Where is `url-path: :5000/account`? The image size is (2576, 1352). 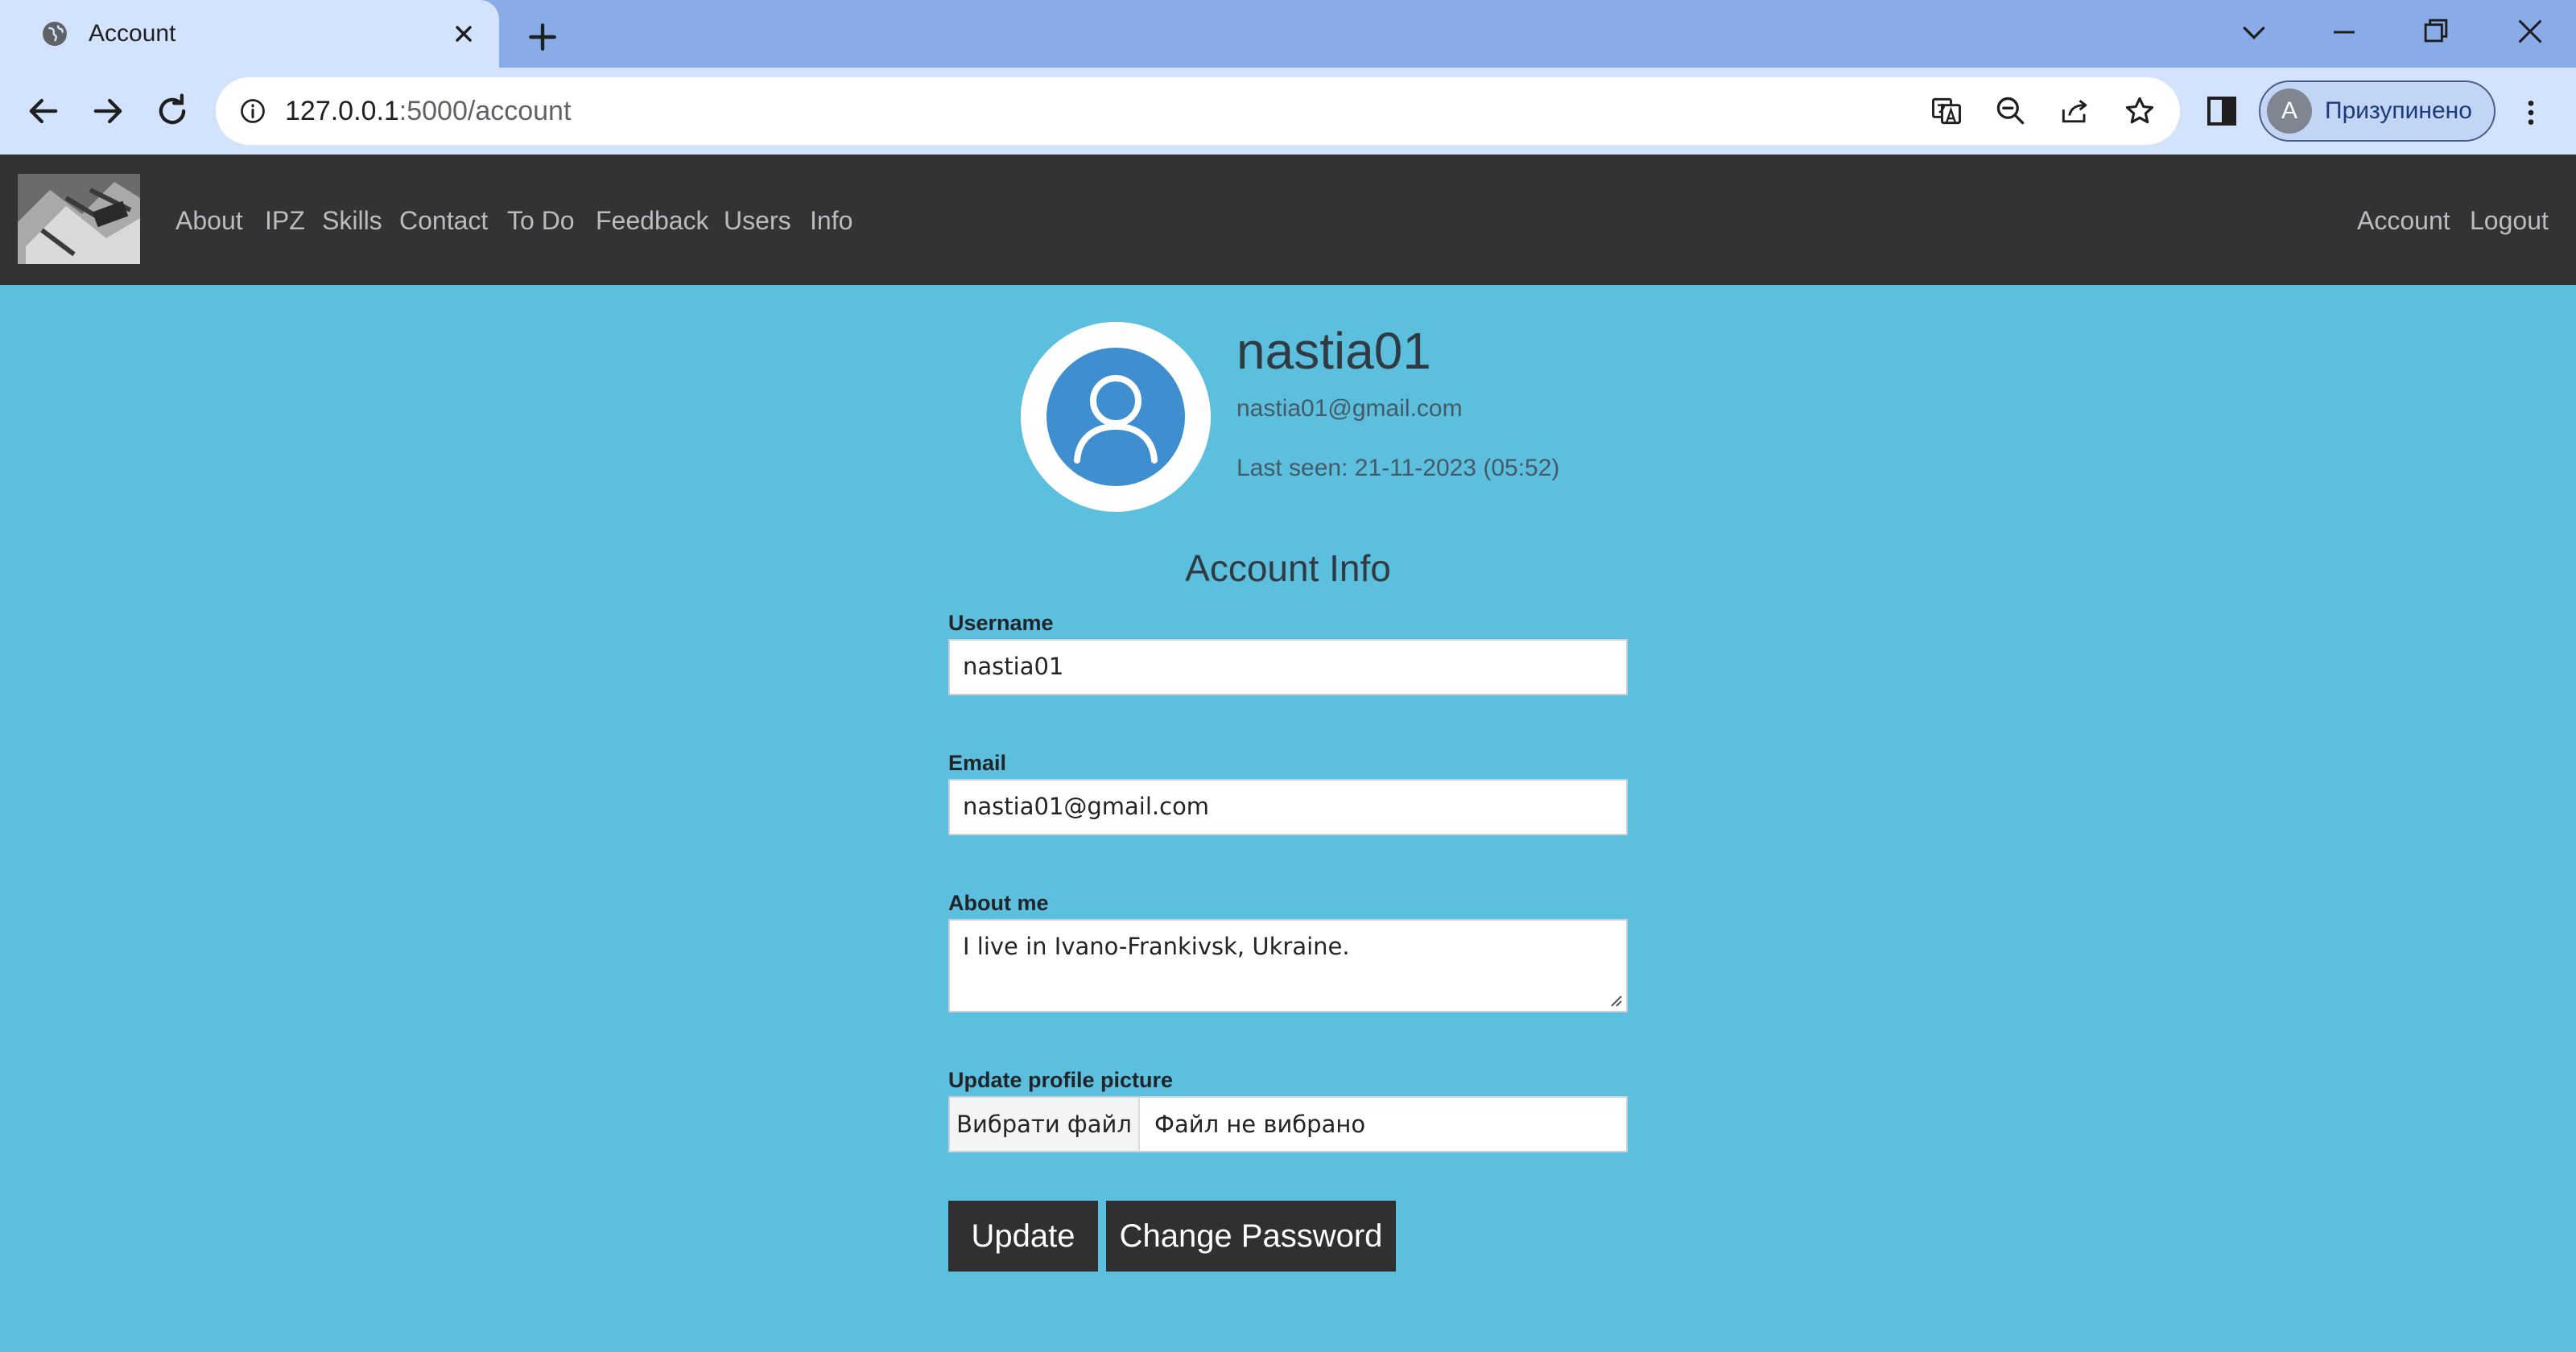 url-path: :5000/account is located at coordinates (485, 111).